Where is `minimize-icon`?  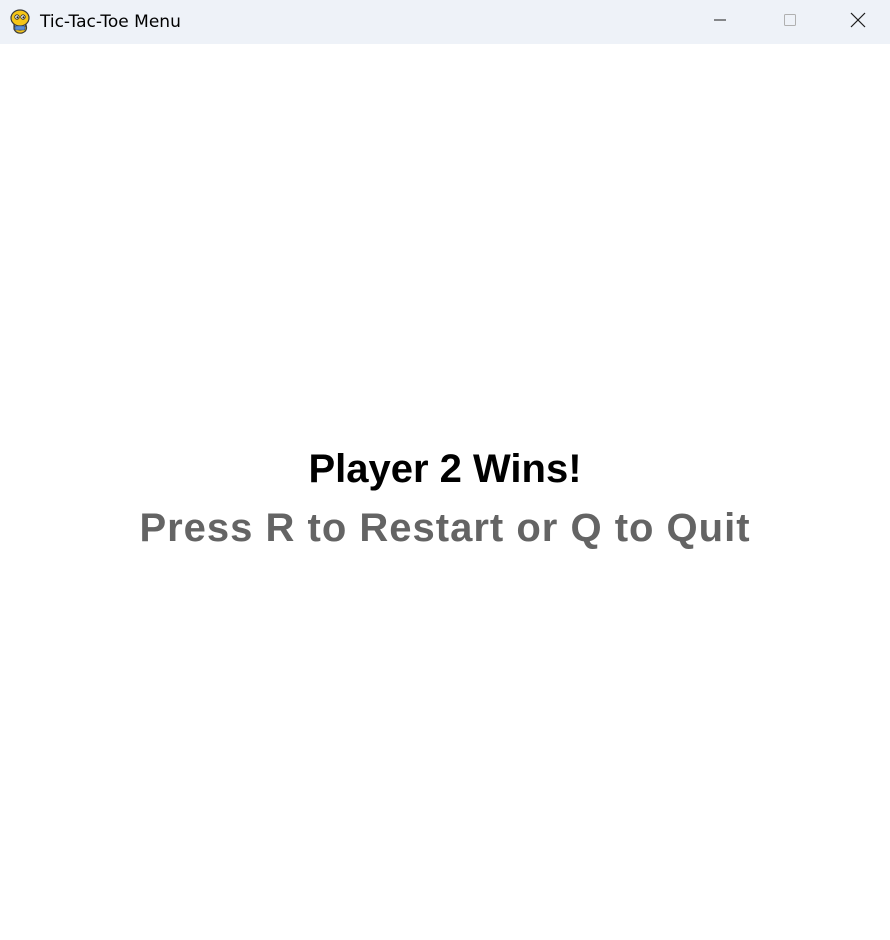 minimize-icon is located at coordinates (720, 22).